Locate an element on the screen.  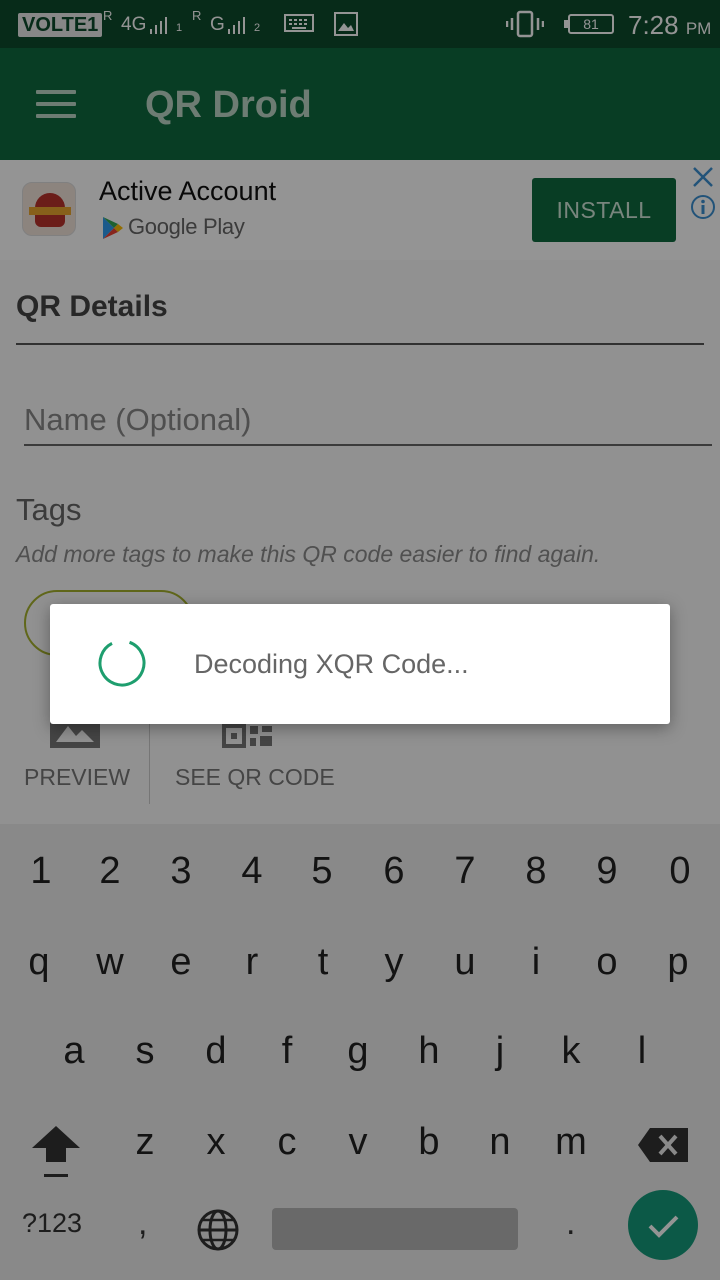
loading-spinner-icon is located at coordinates (122, 663).